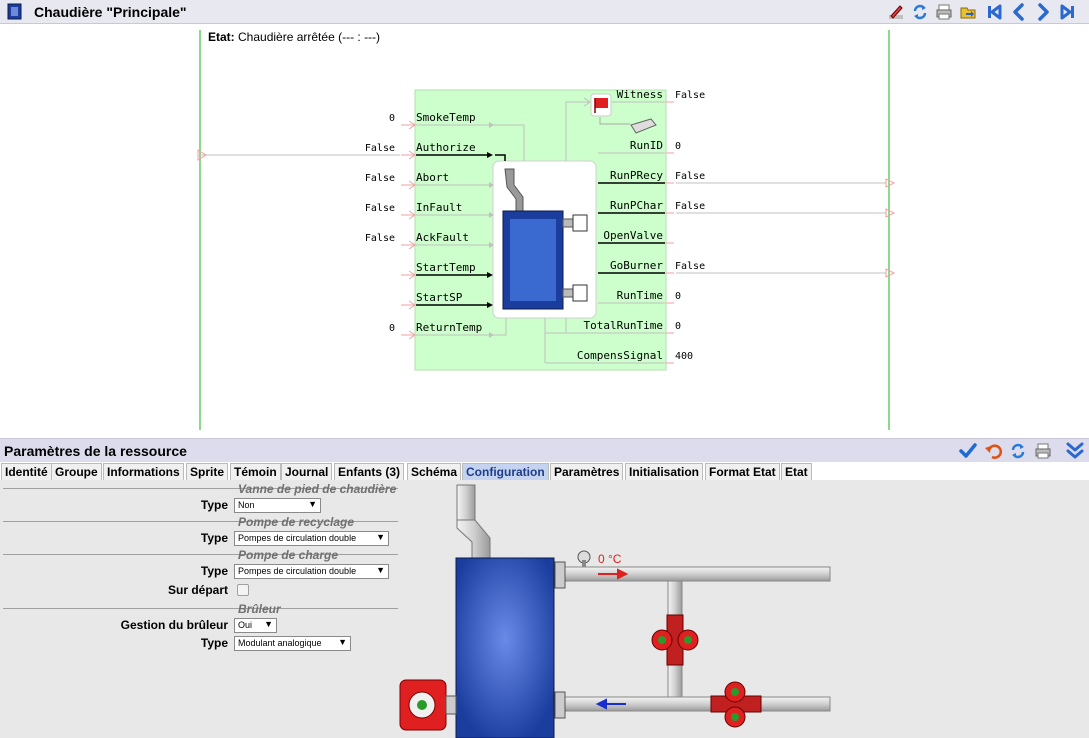  I want to click on input-port-abort: Abort, so click(432, 177).